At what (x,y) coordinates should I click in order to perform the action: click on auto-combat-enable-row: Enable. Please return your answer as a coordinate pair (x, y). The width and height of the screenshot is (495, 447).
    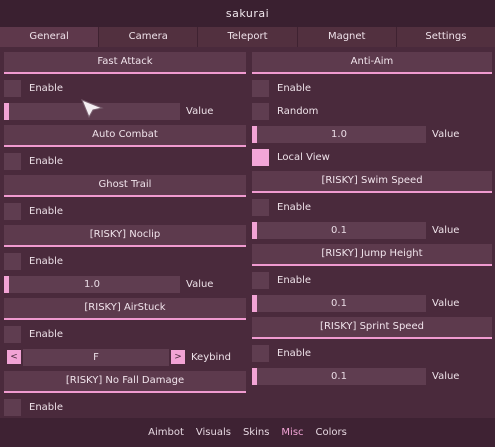
    Looking at the image, I should click on (125, 161).